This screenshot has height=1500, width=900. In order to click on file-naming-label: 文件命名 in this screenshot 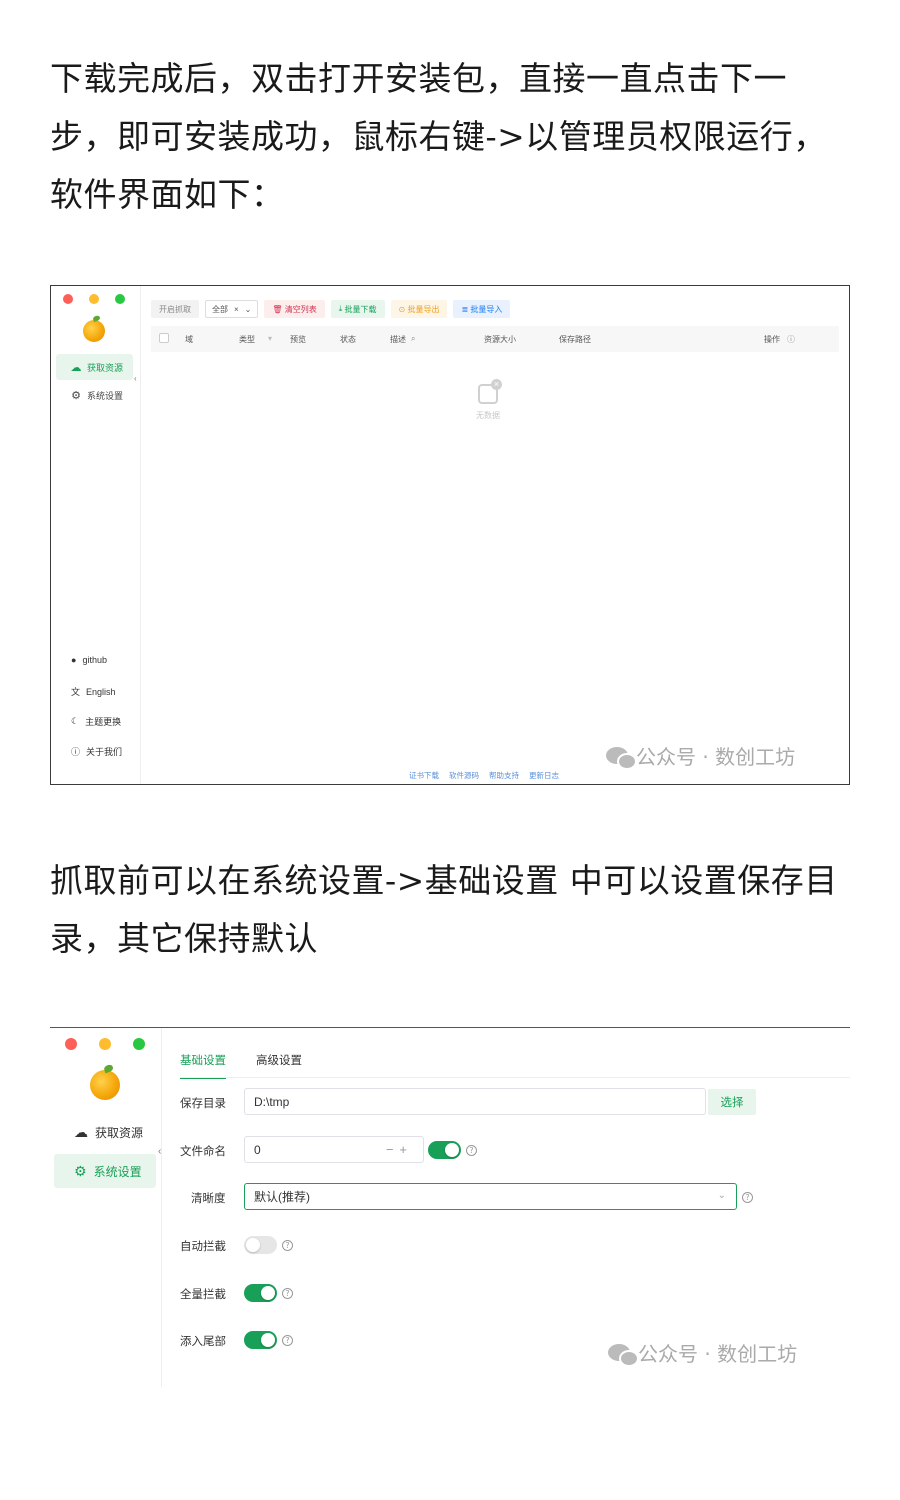, I will do `click(203, 1152)`.